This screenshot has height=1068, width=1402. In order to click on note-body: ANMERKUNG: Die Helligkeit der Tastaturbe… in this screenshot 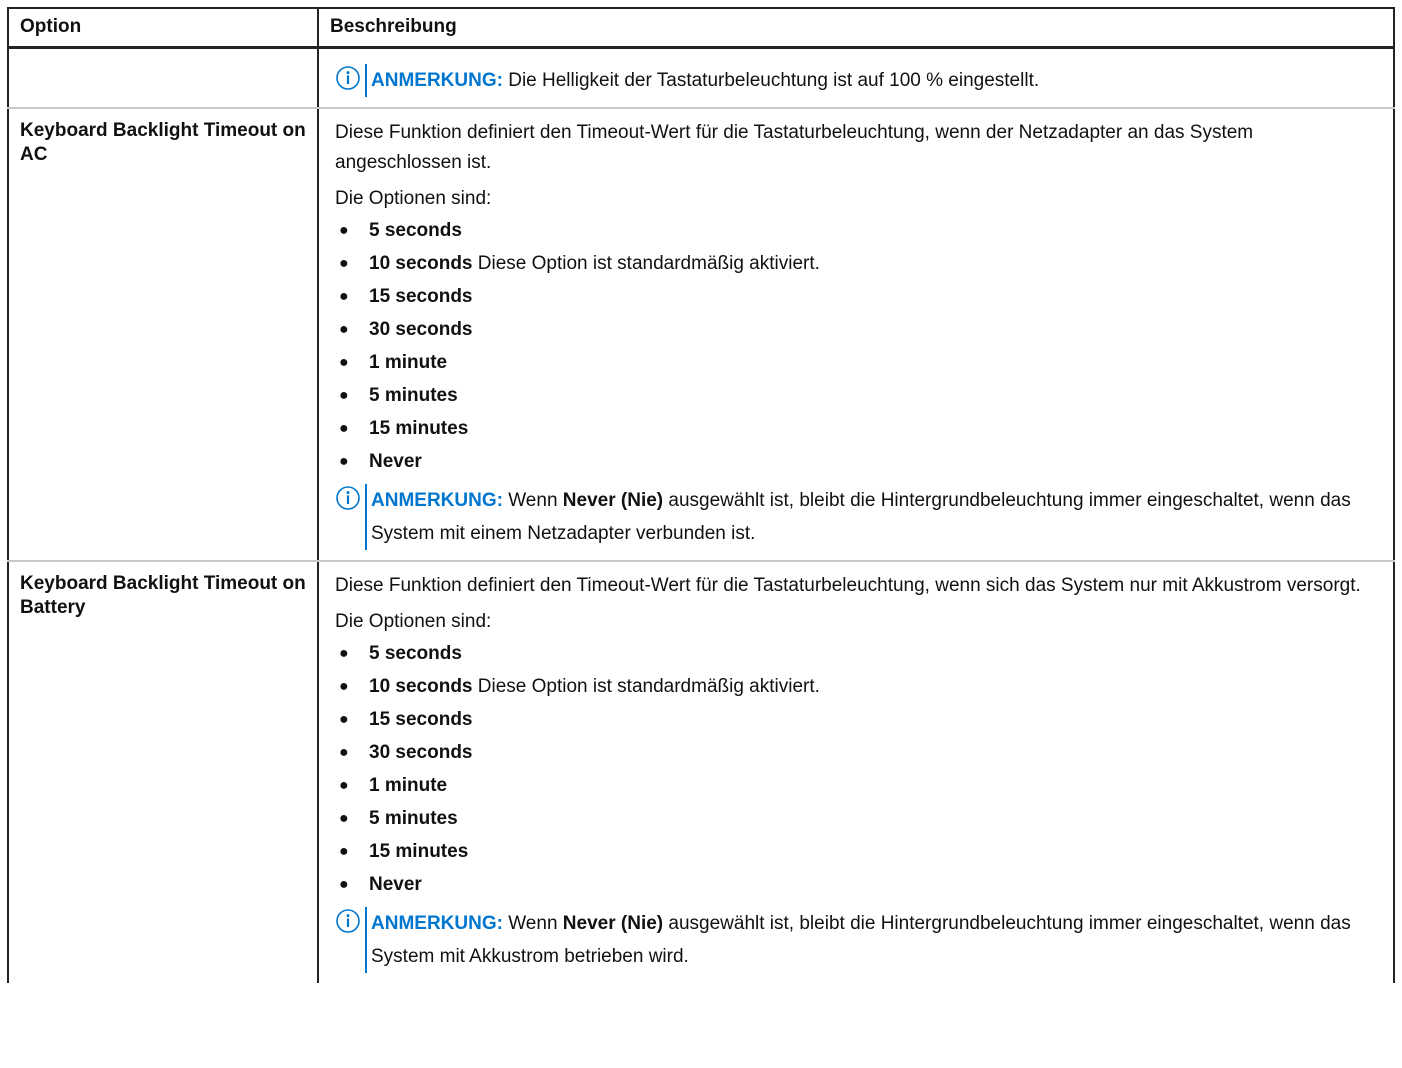, I will do `click(702, 80)`.